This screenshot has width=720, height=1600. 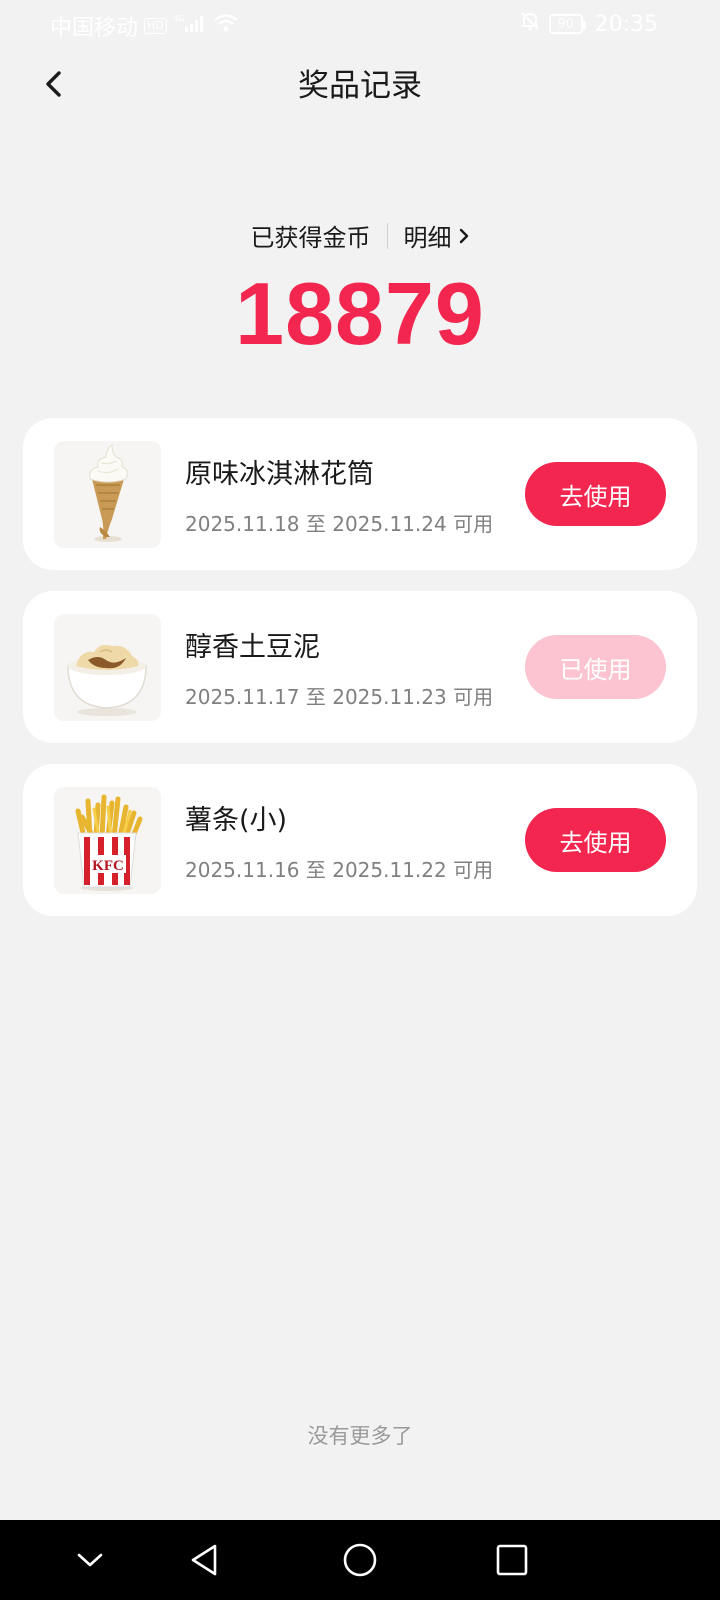 I want to click on prize-card: KFC 薯条(小) 2025.11.16 至 2025.11.22 可用 去使用, so click(x=360, y=840).